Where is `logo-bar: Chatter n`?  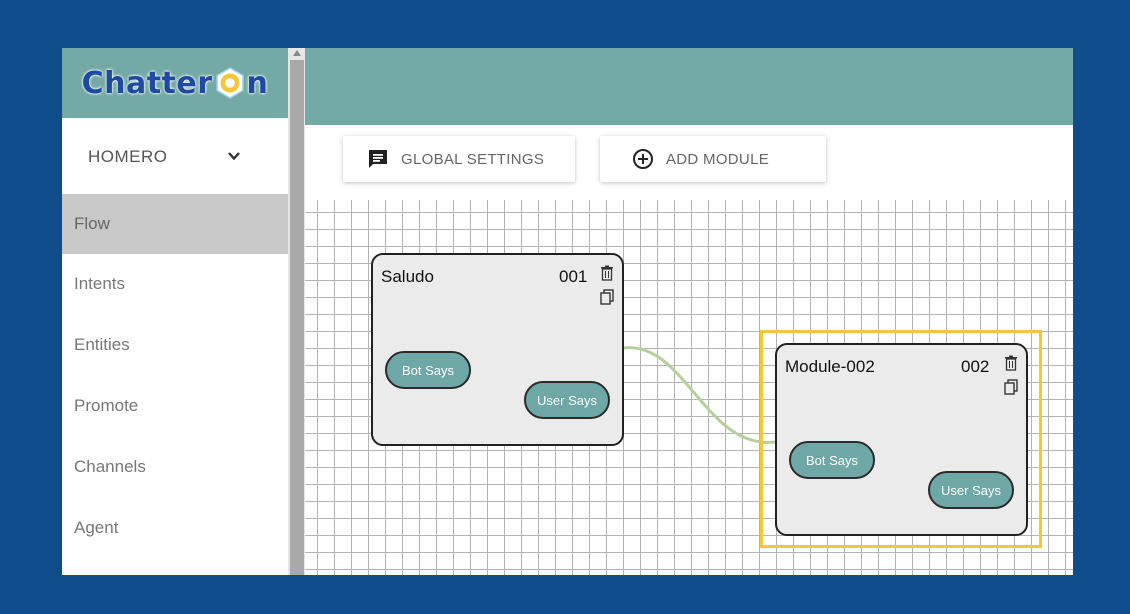
logo-bar: Chatter n is located at coordinates (175, 83).